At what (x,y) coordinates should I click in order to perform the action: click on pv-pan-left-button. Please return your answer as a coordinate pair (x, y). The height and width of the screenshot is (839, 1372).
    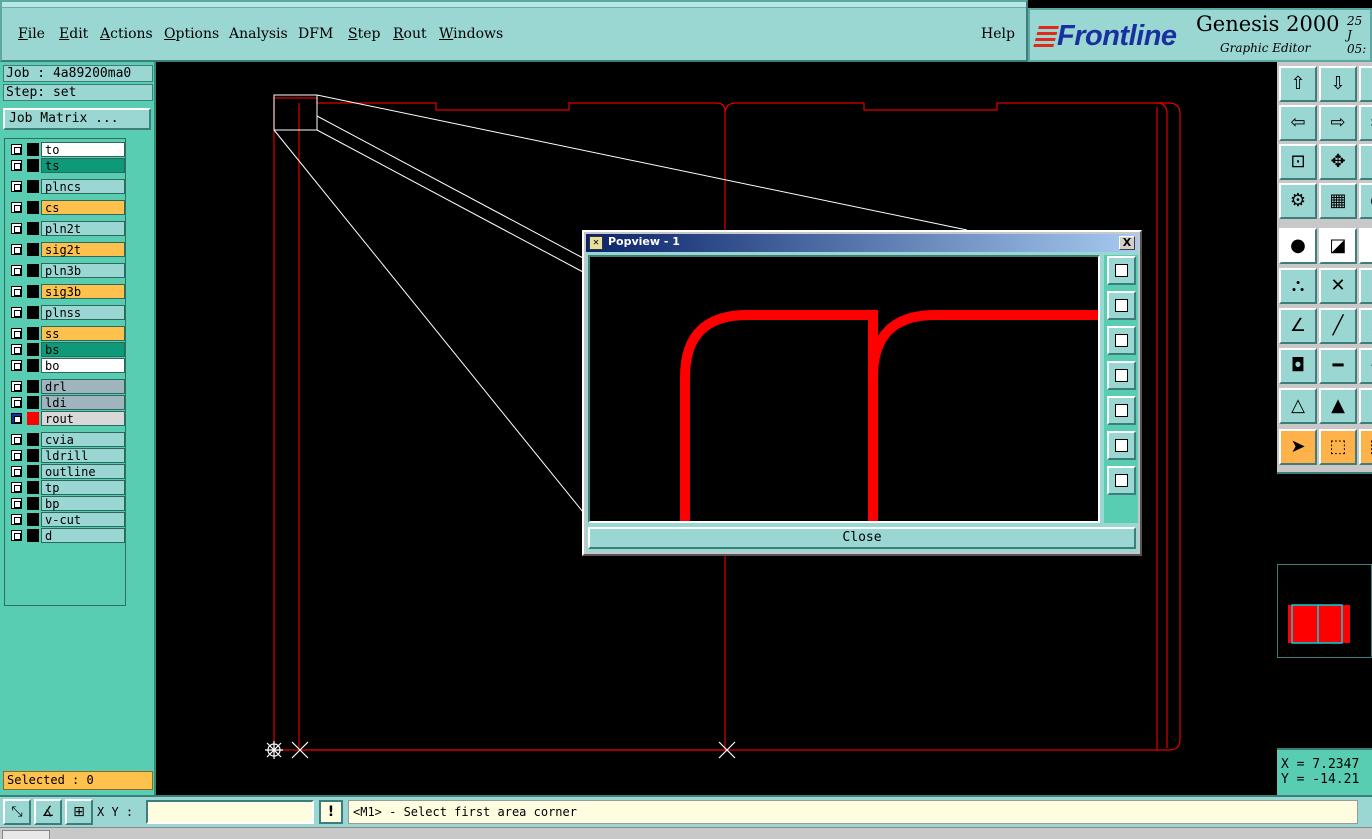
    Looking at the image, I should click on (1121, 375).